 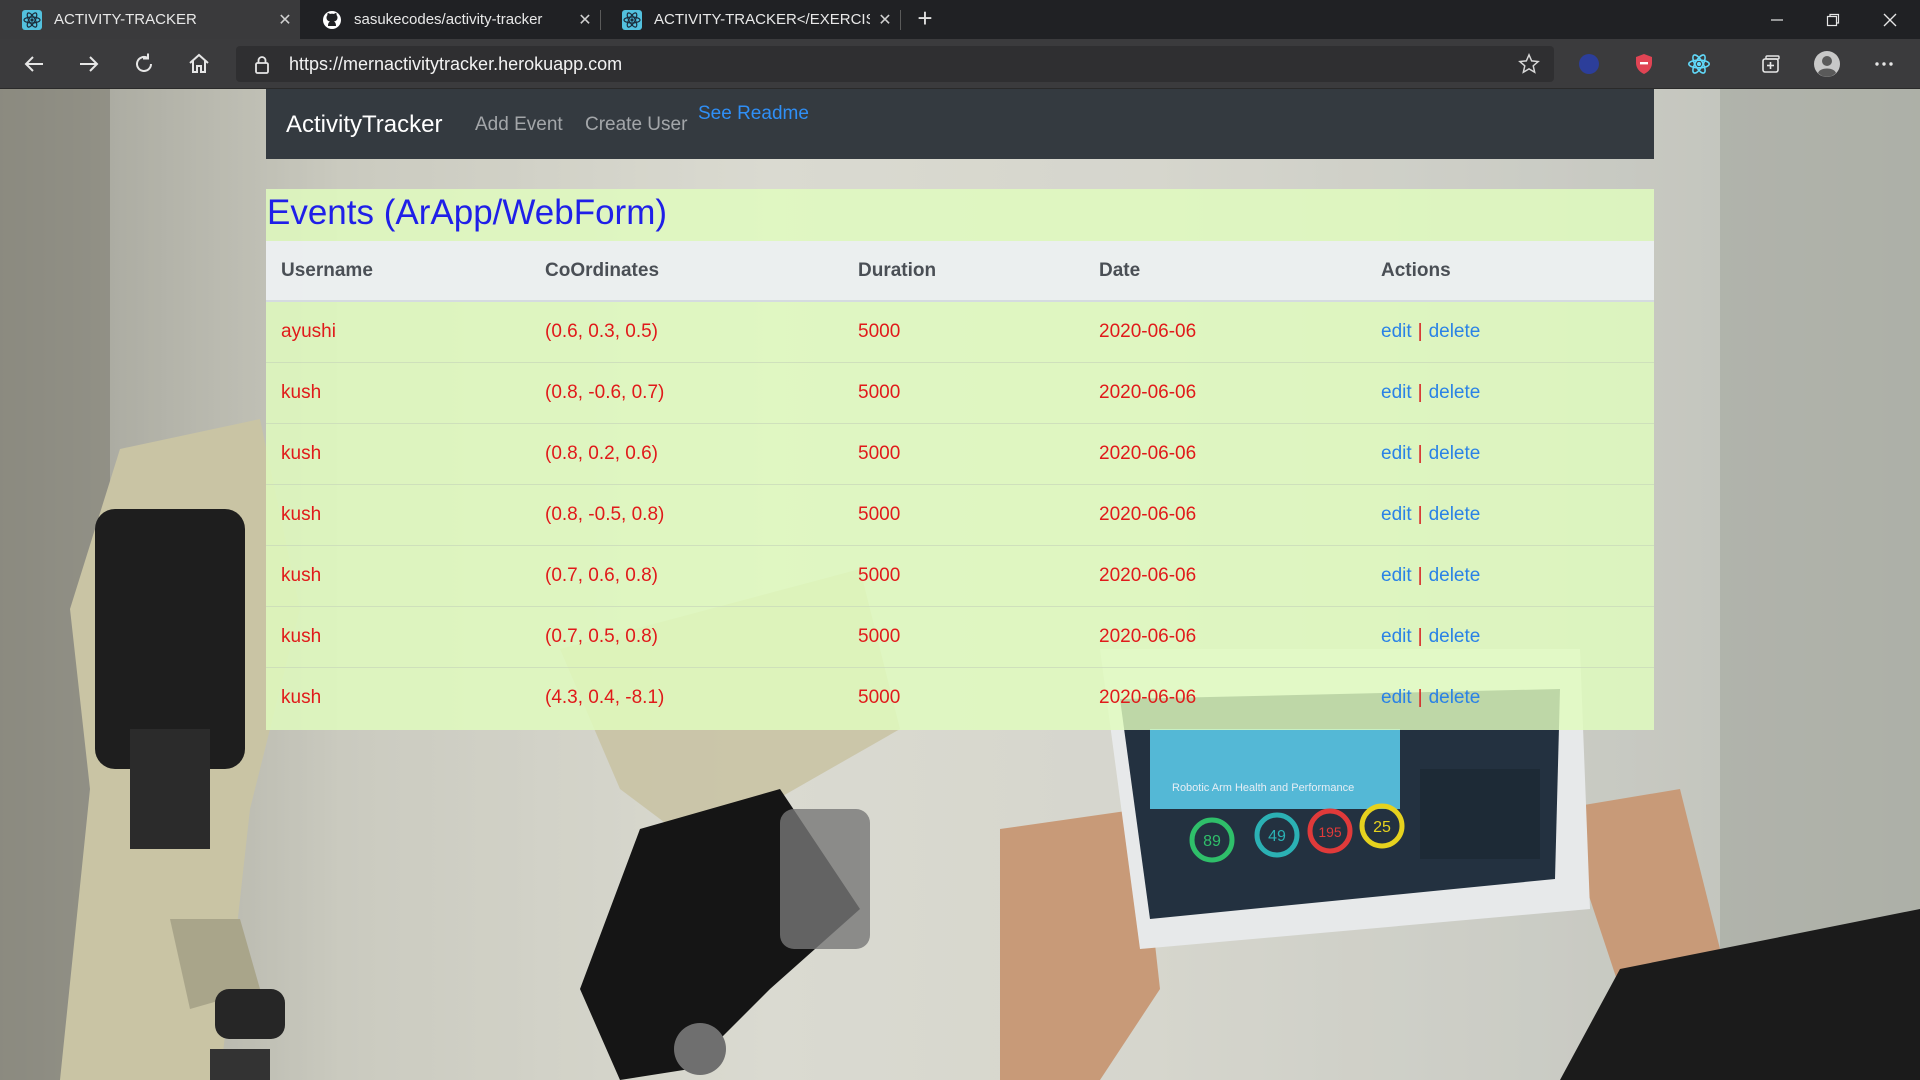 What do you see at coordinates (1330, 832) in the screenshot?
I see `gauge-value: 195` at bounding box center [1330, 832].